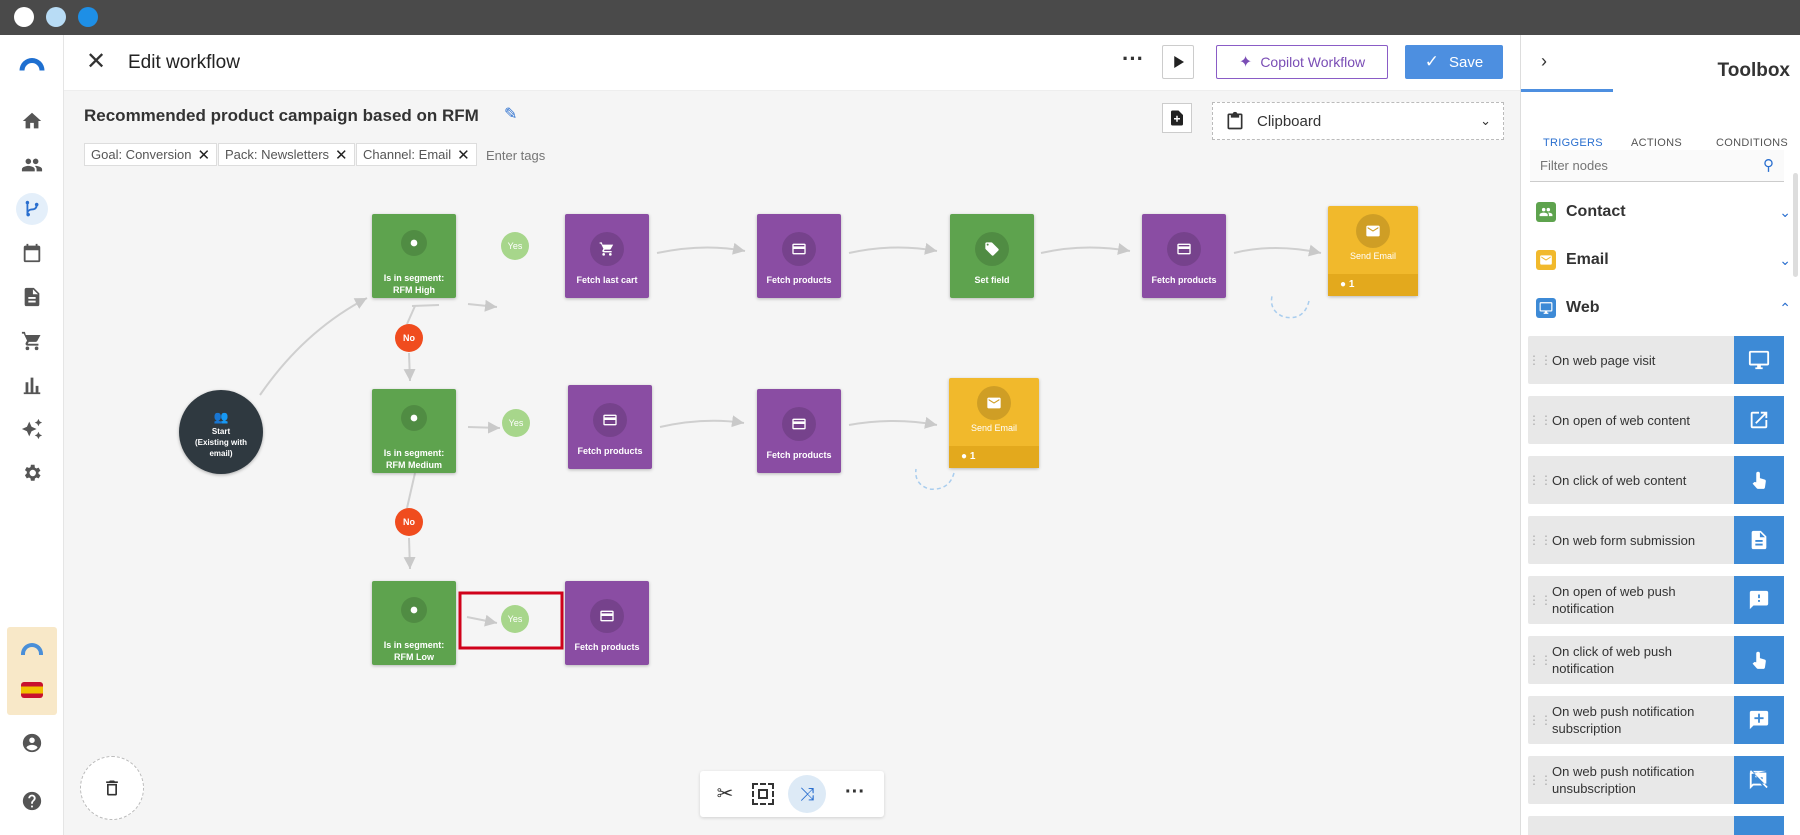 The width and height of the screenshot is (1800, 835). What do you see at coordinates (1656, 420) in the screenshot?
I see `trigger-open-web-content: ⋮⋮ On open of web content` at bounding box center [1656, 420].